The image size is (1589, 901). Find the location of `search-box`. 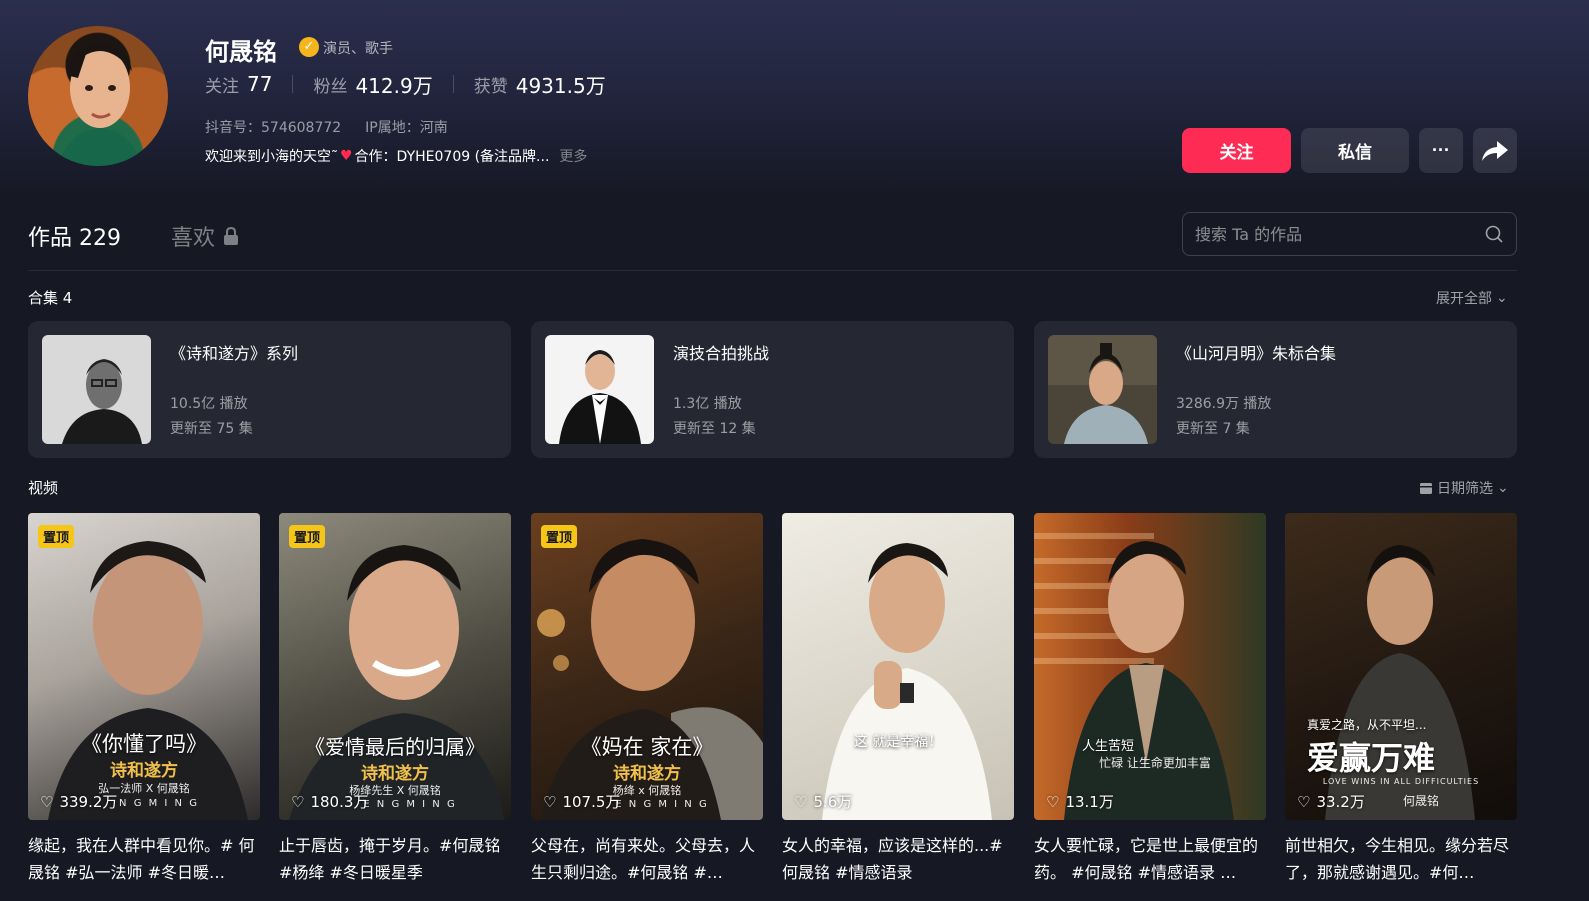

search-box is located at coordinates (1349, 234).